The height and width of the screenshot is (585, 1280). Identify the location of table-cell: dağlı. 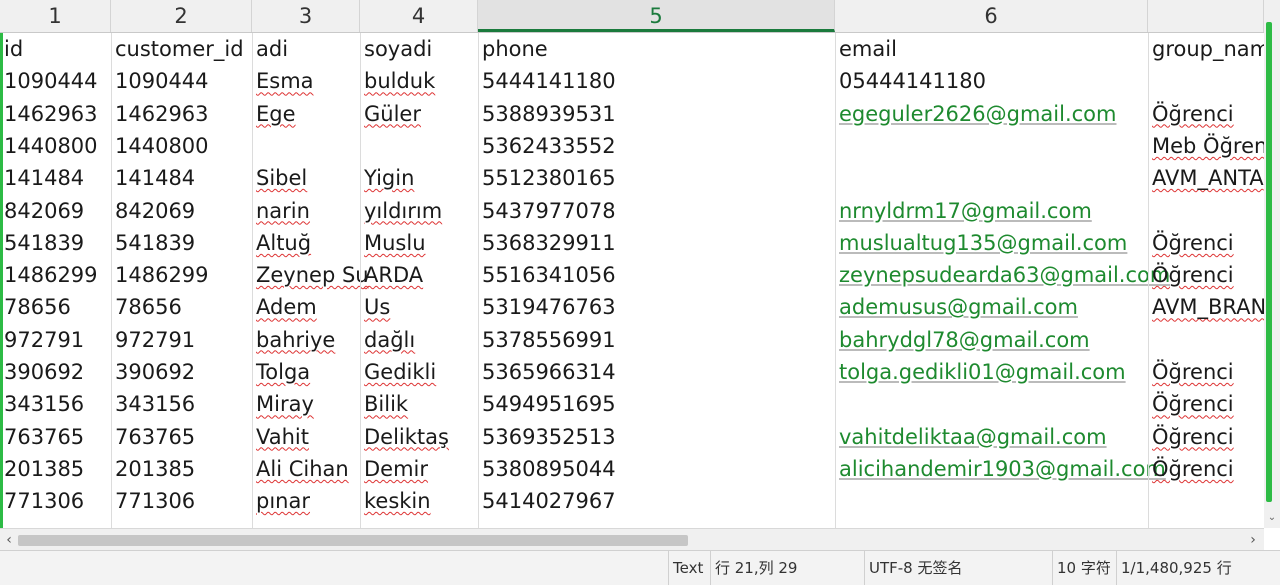
(387, 340).